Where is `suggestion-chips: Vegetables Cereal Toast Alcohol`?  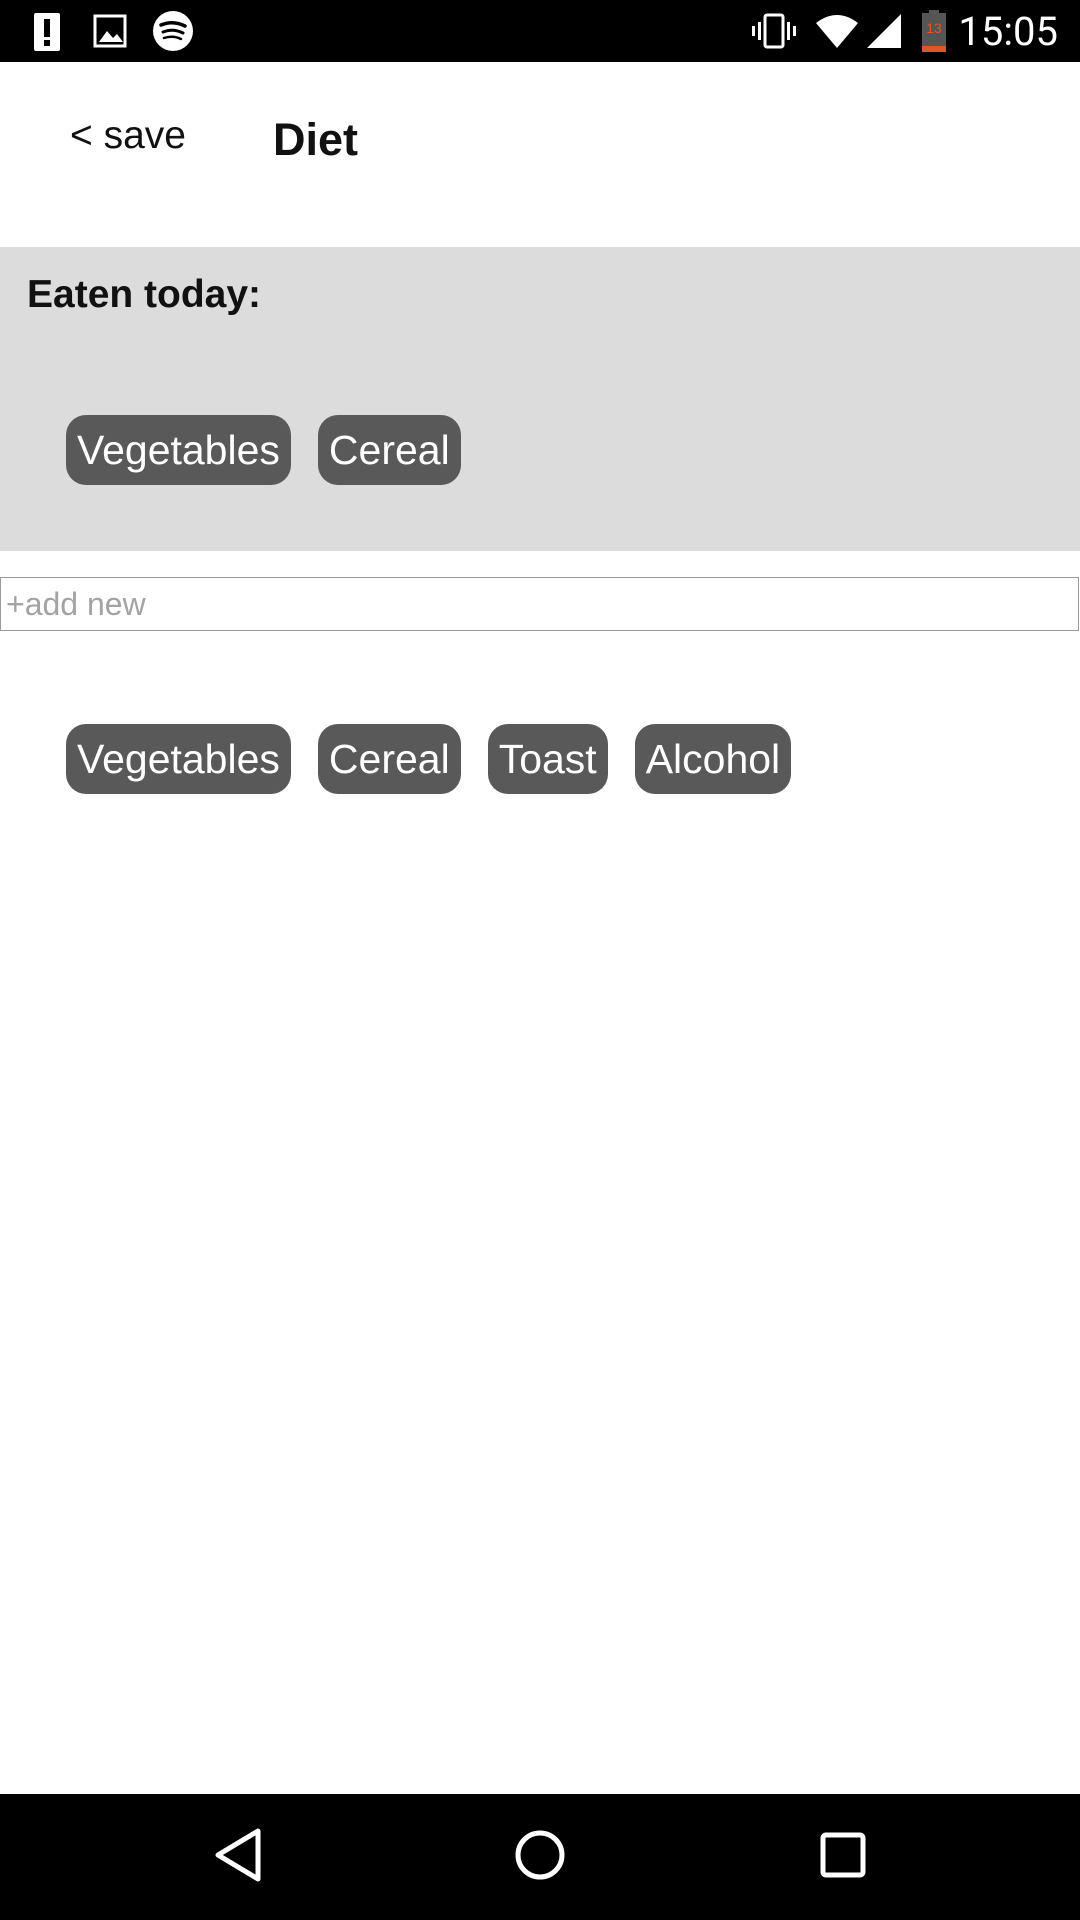
suggestion-chips: Vegetables Cereal Toast Alcohol is located at coordinates (429, 759).